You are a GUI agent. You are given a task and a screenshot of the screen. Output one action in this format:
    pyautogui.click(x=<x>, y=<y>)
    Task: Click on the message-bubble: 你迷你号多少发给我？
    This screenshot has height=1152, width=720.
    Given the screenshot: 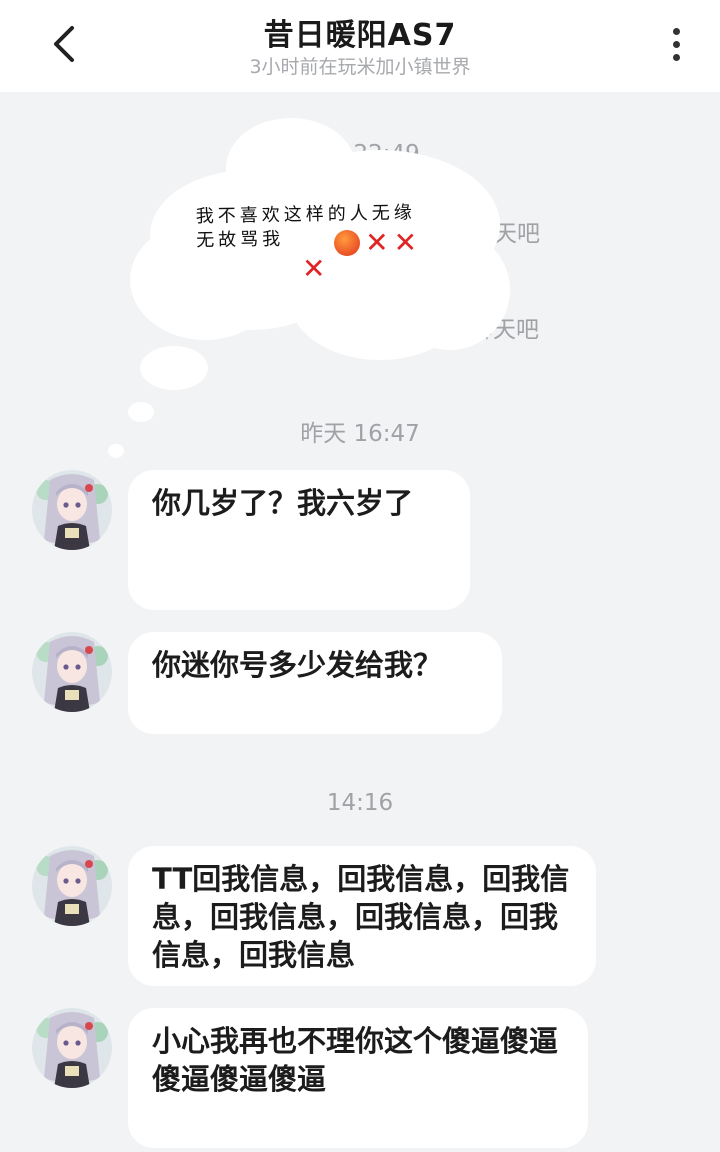 What is the action you would take?
    pyautogui.click(x=315, y=683)
    